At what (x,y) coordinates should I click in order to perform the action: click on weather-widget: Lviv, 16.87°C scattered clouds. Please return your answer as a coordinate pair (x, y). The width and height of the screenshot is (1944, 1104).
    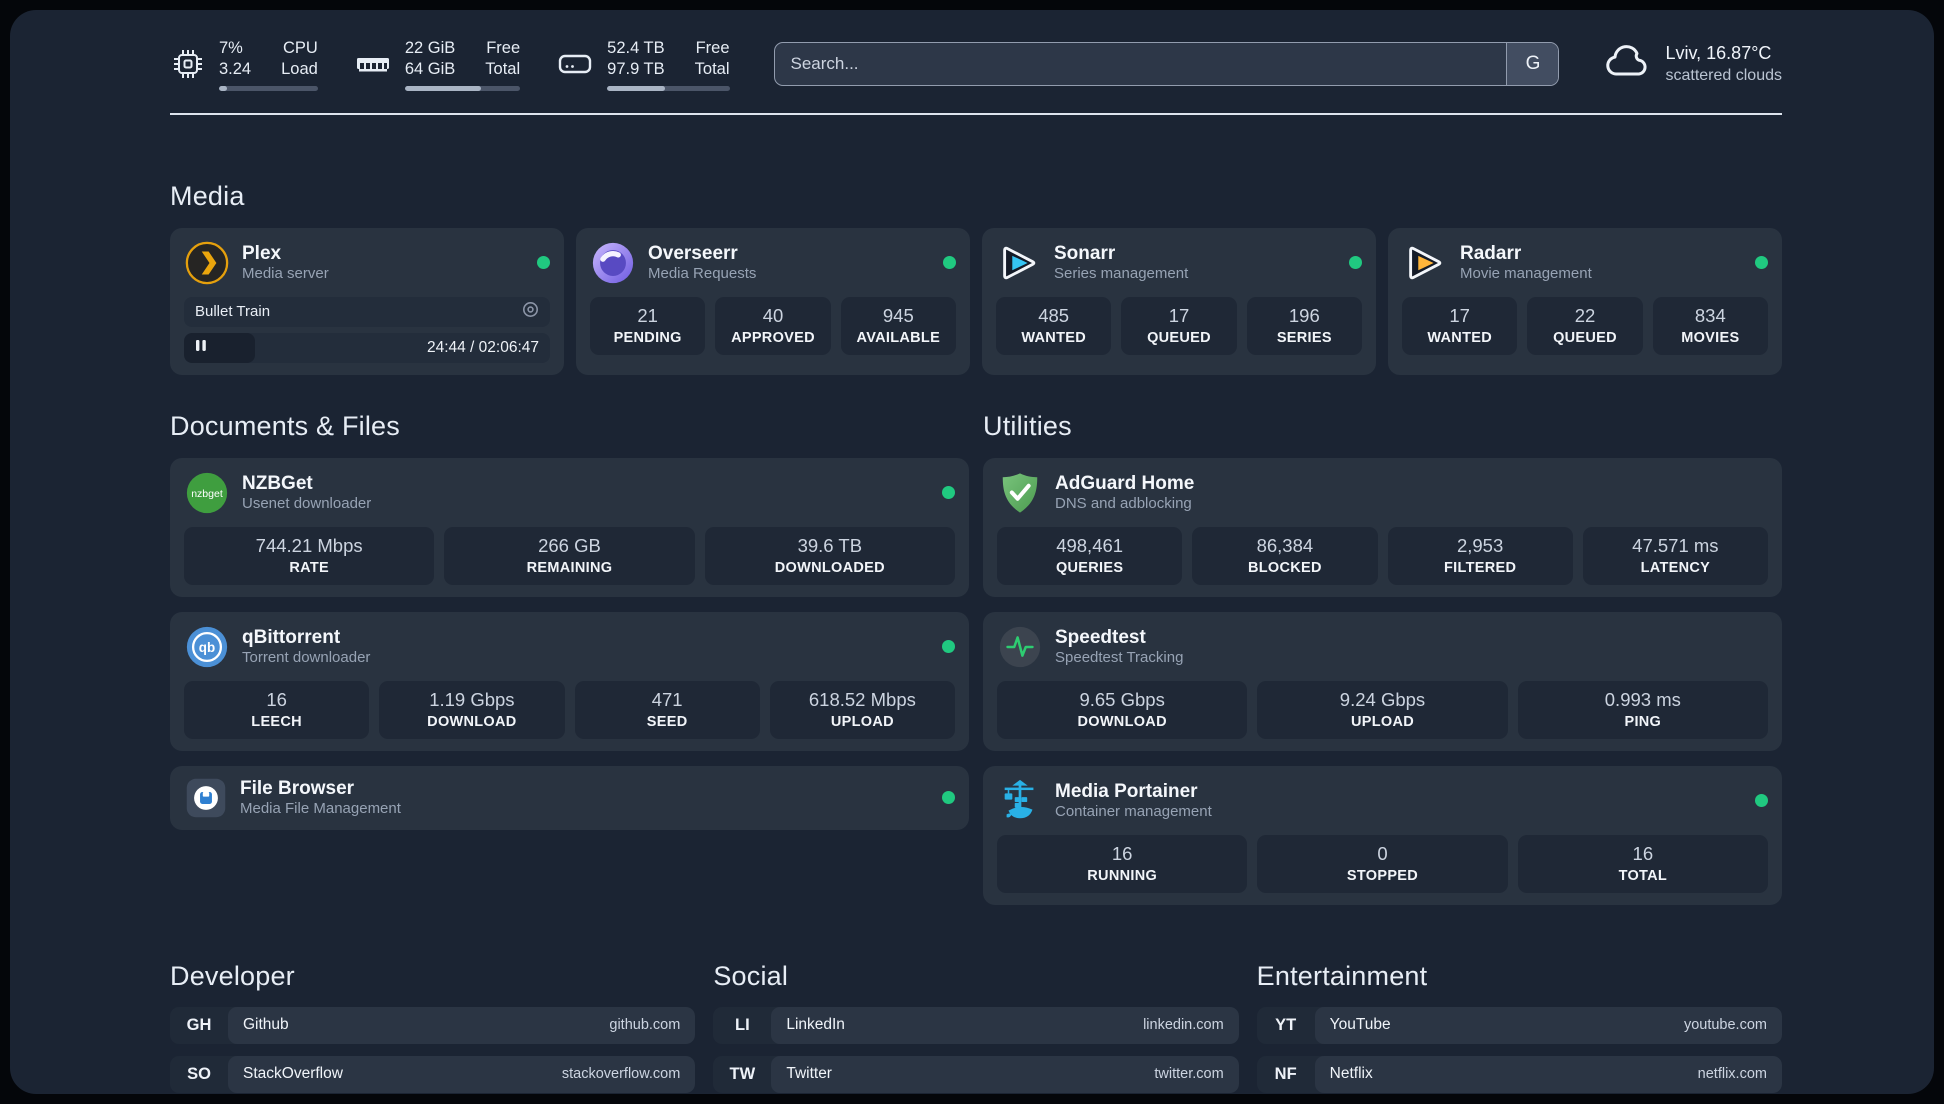
    Looking at the image, I should click on (1692, 64).